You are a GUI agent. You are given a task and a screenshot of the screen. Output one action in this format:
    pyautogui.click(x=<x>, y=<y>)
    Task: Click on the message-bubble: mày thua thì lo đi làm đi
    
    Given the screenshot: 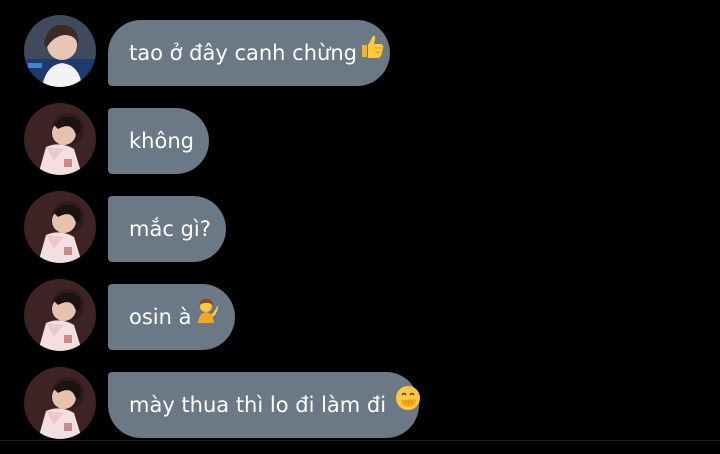 What is the action you would take?
    pyautogui.click(x=264, y=404)
    